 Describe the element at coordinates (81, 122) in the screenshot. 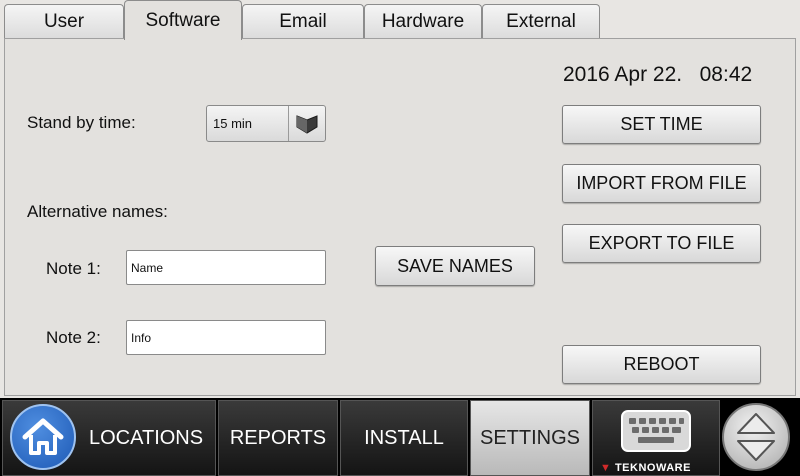

I see `standby-label: Stand by time:` at that location.